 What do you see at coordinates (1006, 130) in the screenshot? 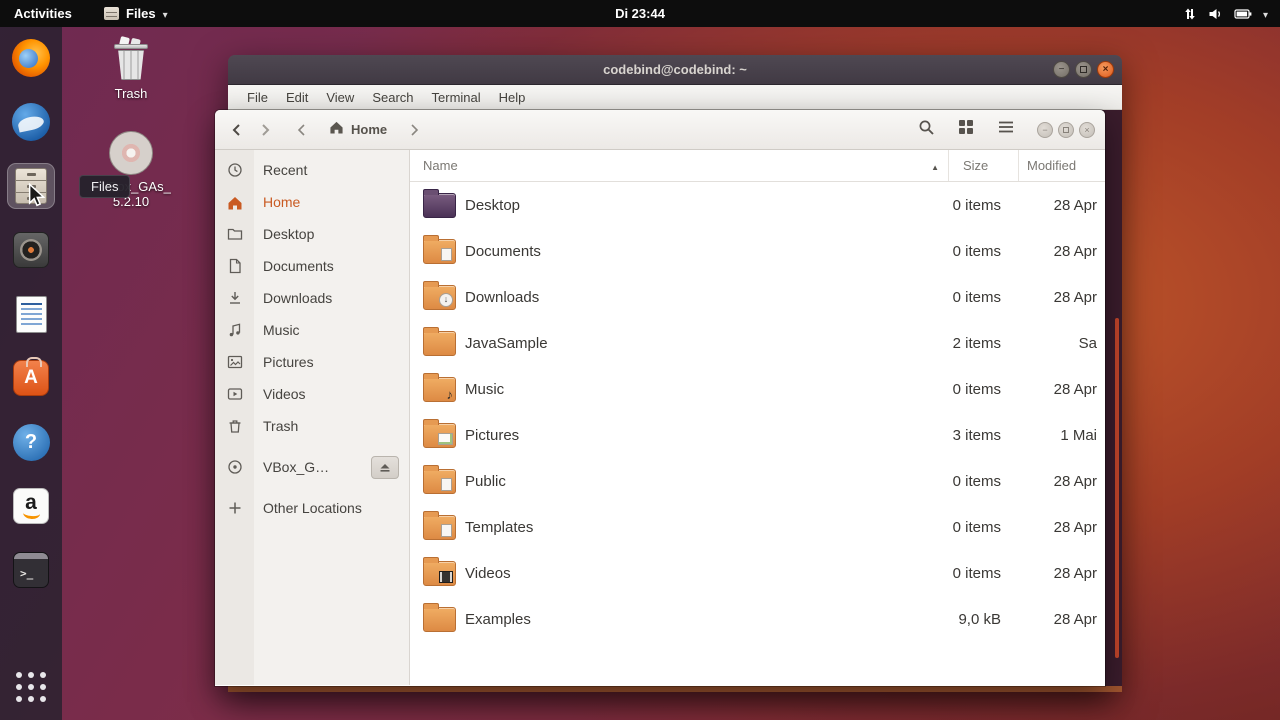
I see `list-view-button` at bounding box center [1006, 130].